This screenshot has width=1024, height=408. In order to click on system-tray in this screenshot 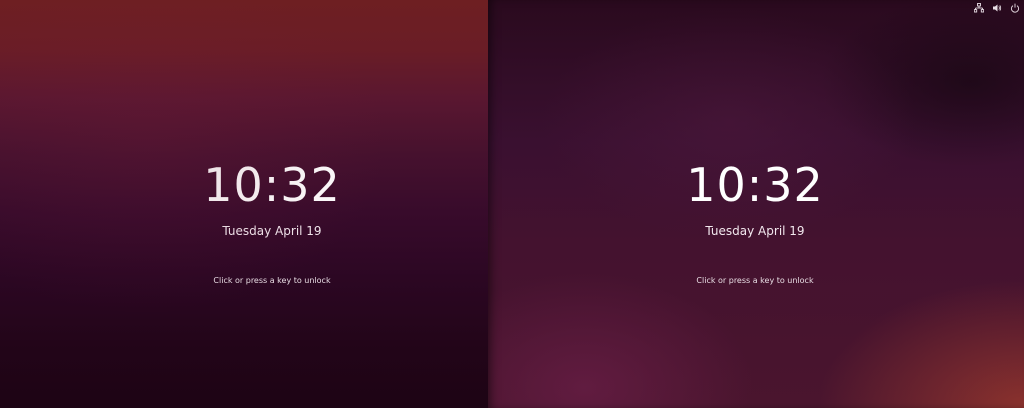, I will do `click(997, 8)`.